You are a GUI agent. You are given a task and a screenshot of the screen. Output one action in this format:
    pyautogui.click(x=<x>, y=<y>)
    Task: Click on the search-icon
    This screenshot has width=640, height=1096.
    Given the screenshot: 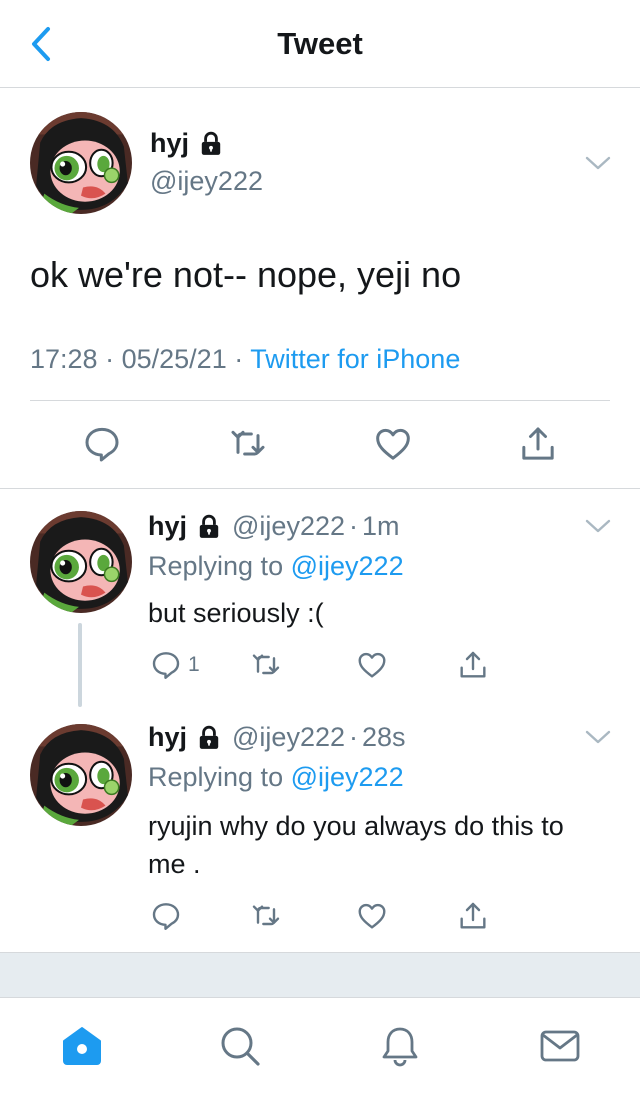 What is the action you would take?
    pyautogui.click(x=240, y=1046)
    